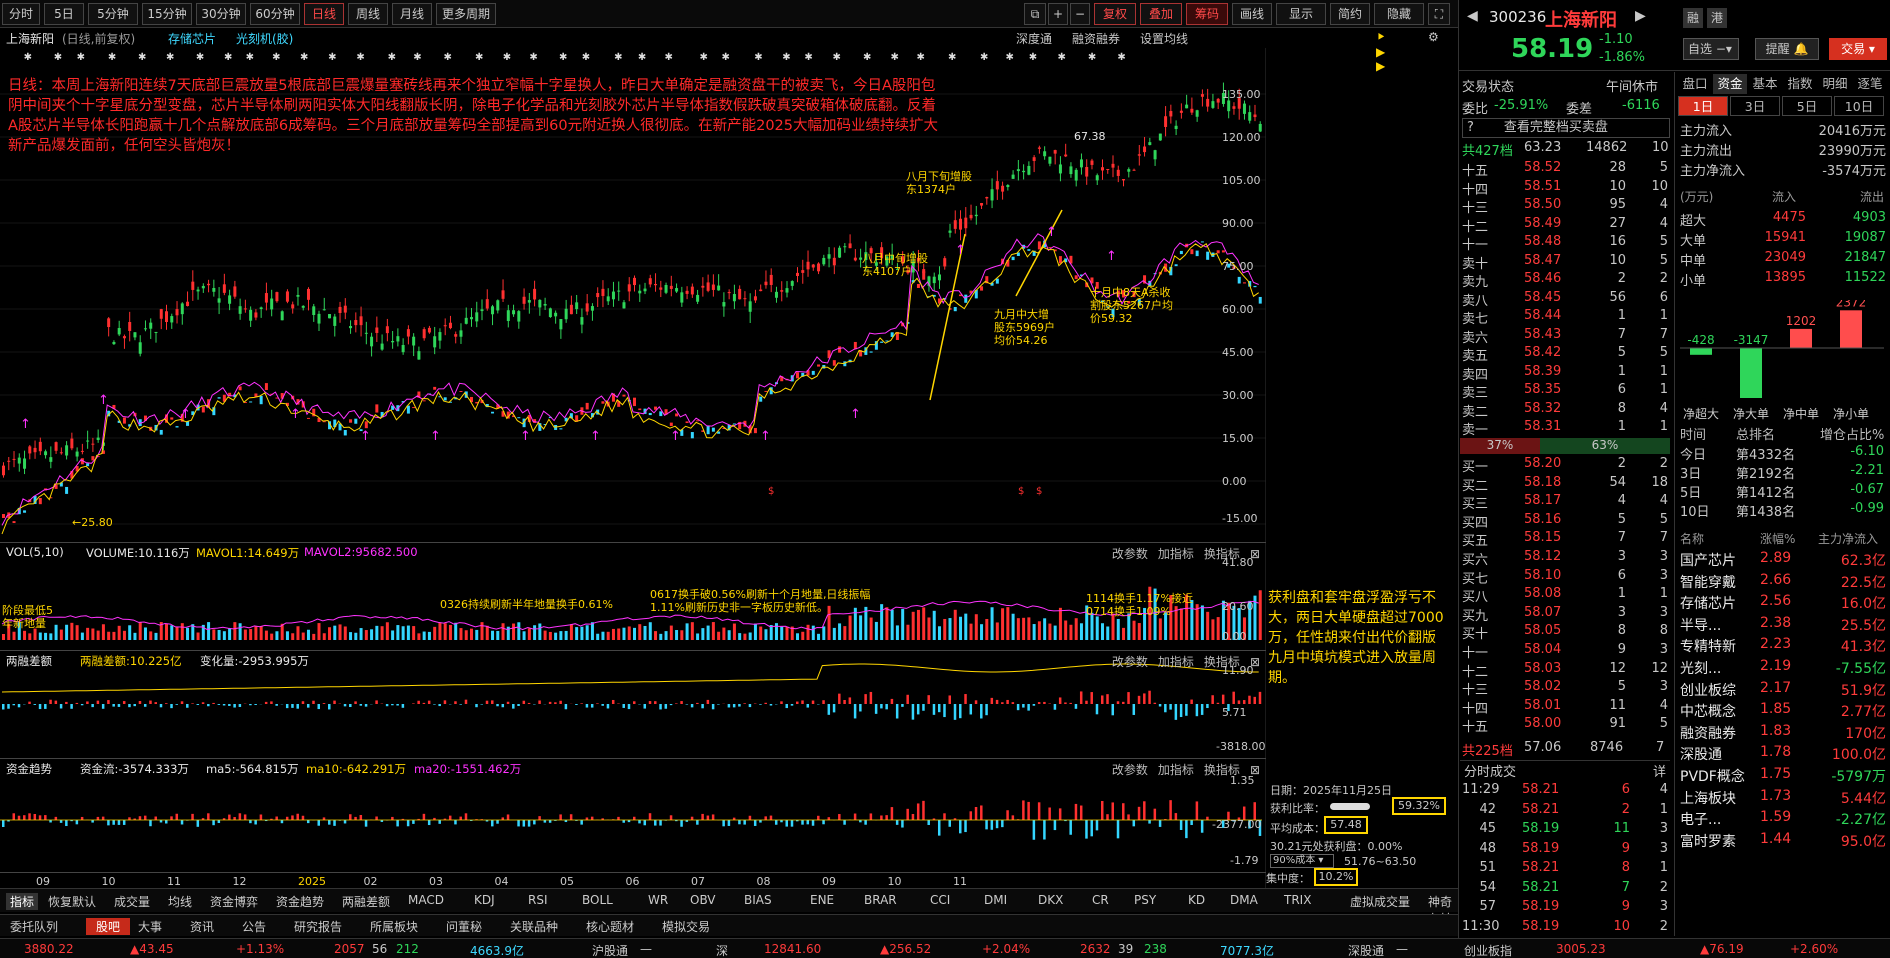 The width and height of the screenshot is (1890, 958). Describe the element at coordinates (1708, 733) in the screenshot. I see `sector-name: 融资融券` at that location.